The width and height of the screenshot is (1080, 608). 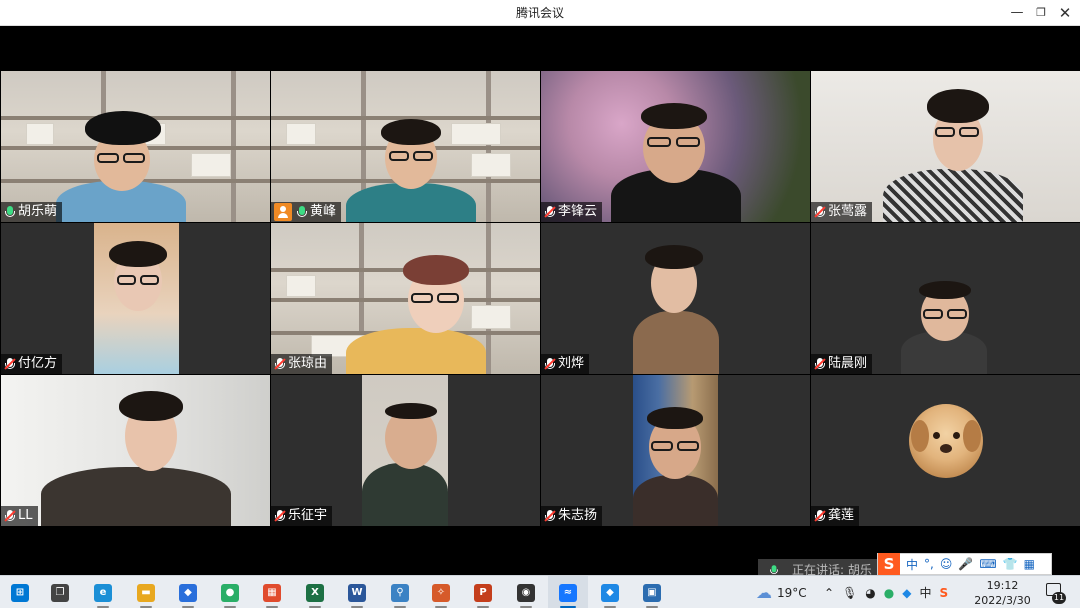 I want to click on window-title: 腾讯会议, so click(x=539, y=13).